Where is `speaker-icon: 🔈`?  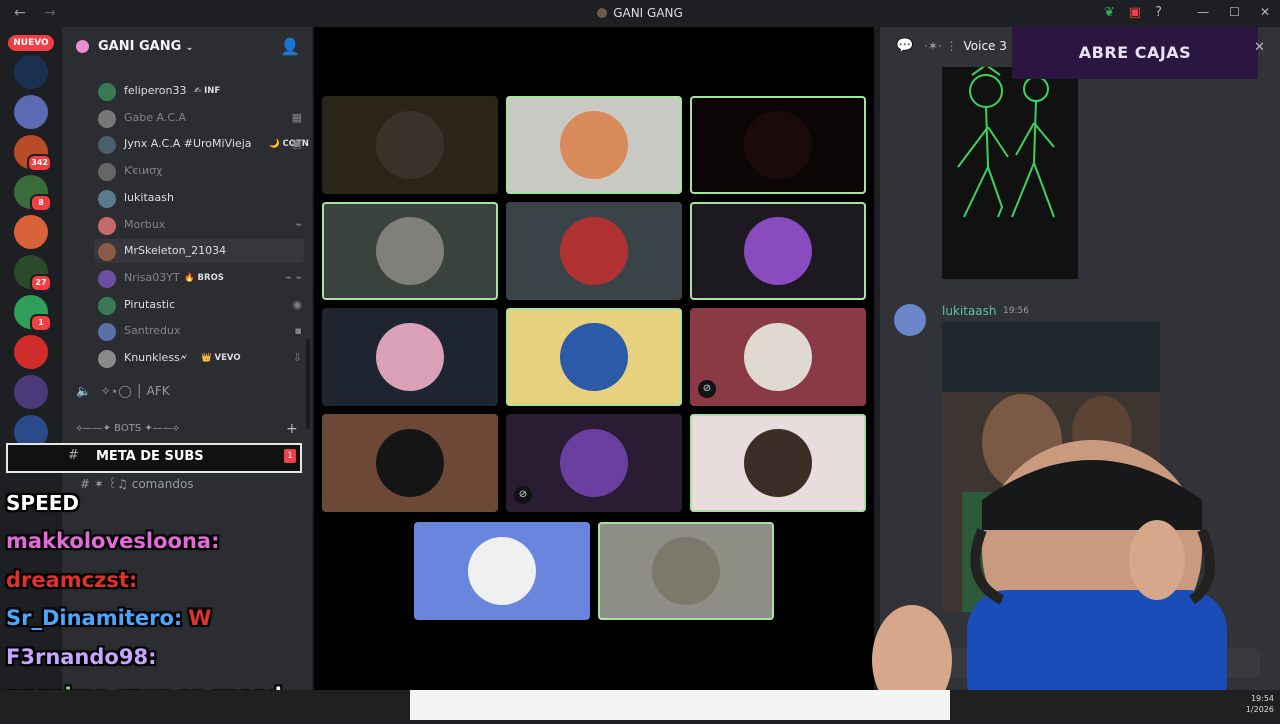
speaker-icon: 🔈 is located at coordinates (83, 391).